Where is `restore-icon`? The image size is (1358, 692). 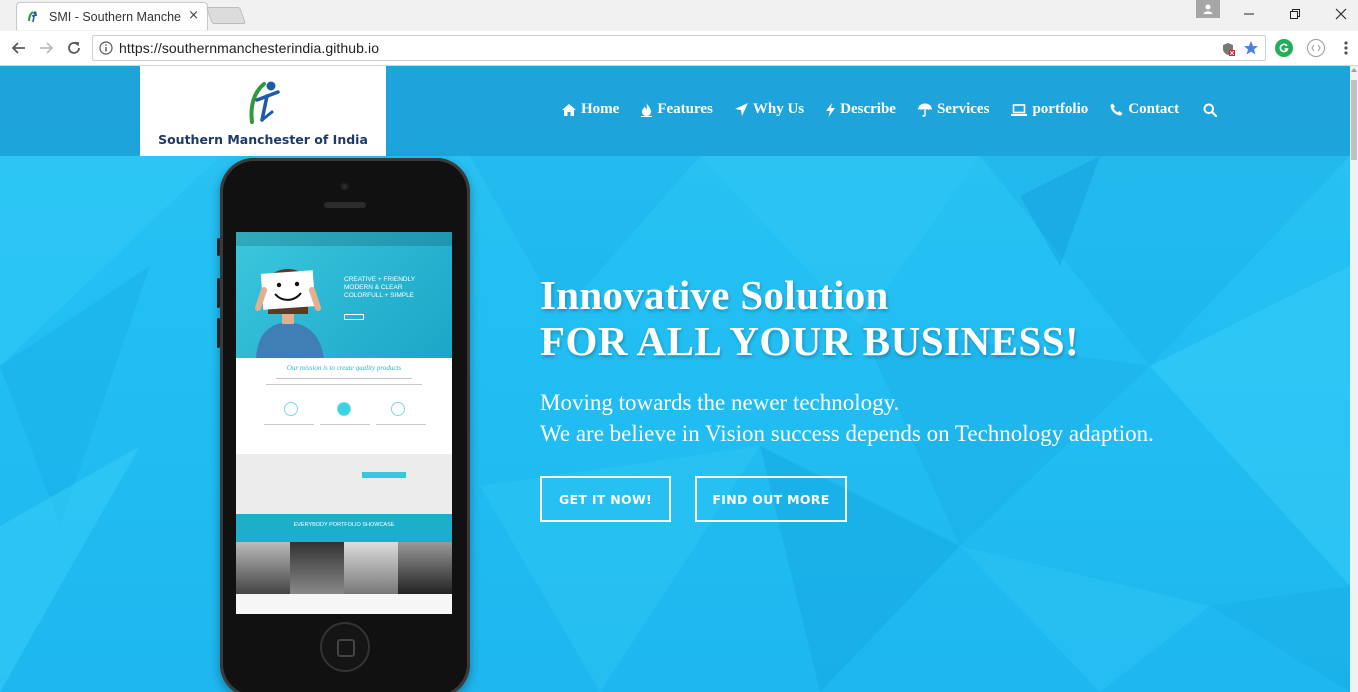
restore-icon is located at coordinates (1295, 14).